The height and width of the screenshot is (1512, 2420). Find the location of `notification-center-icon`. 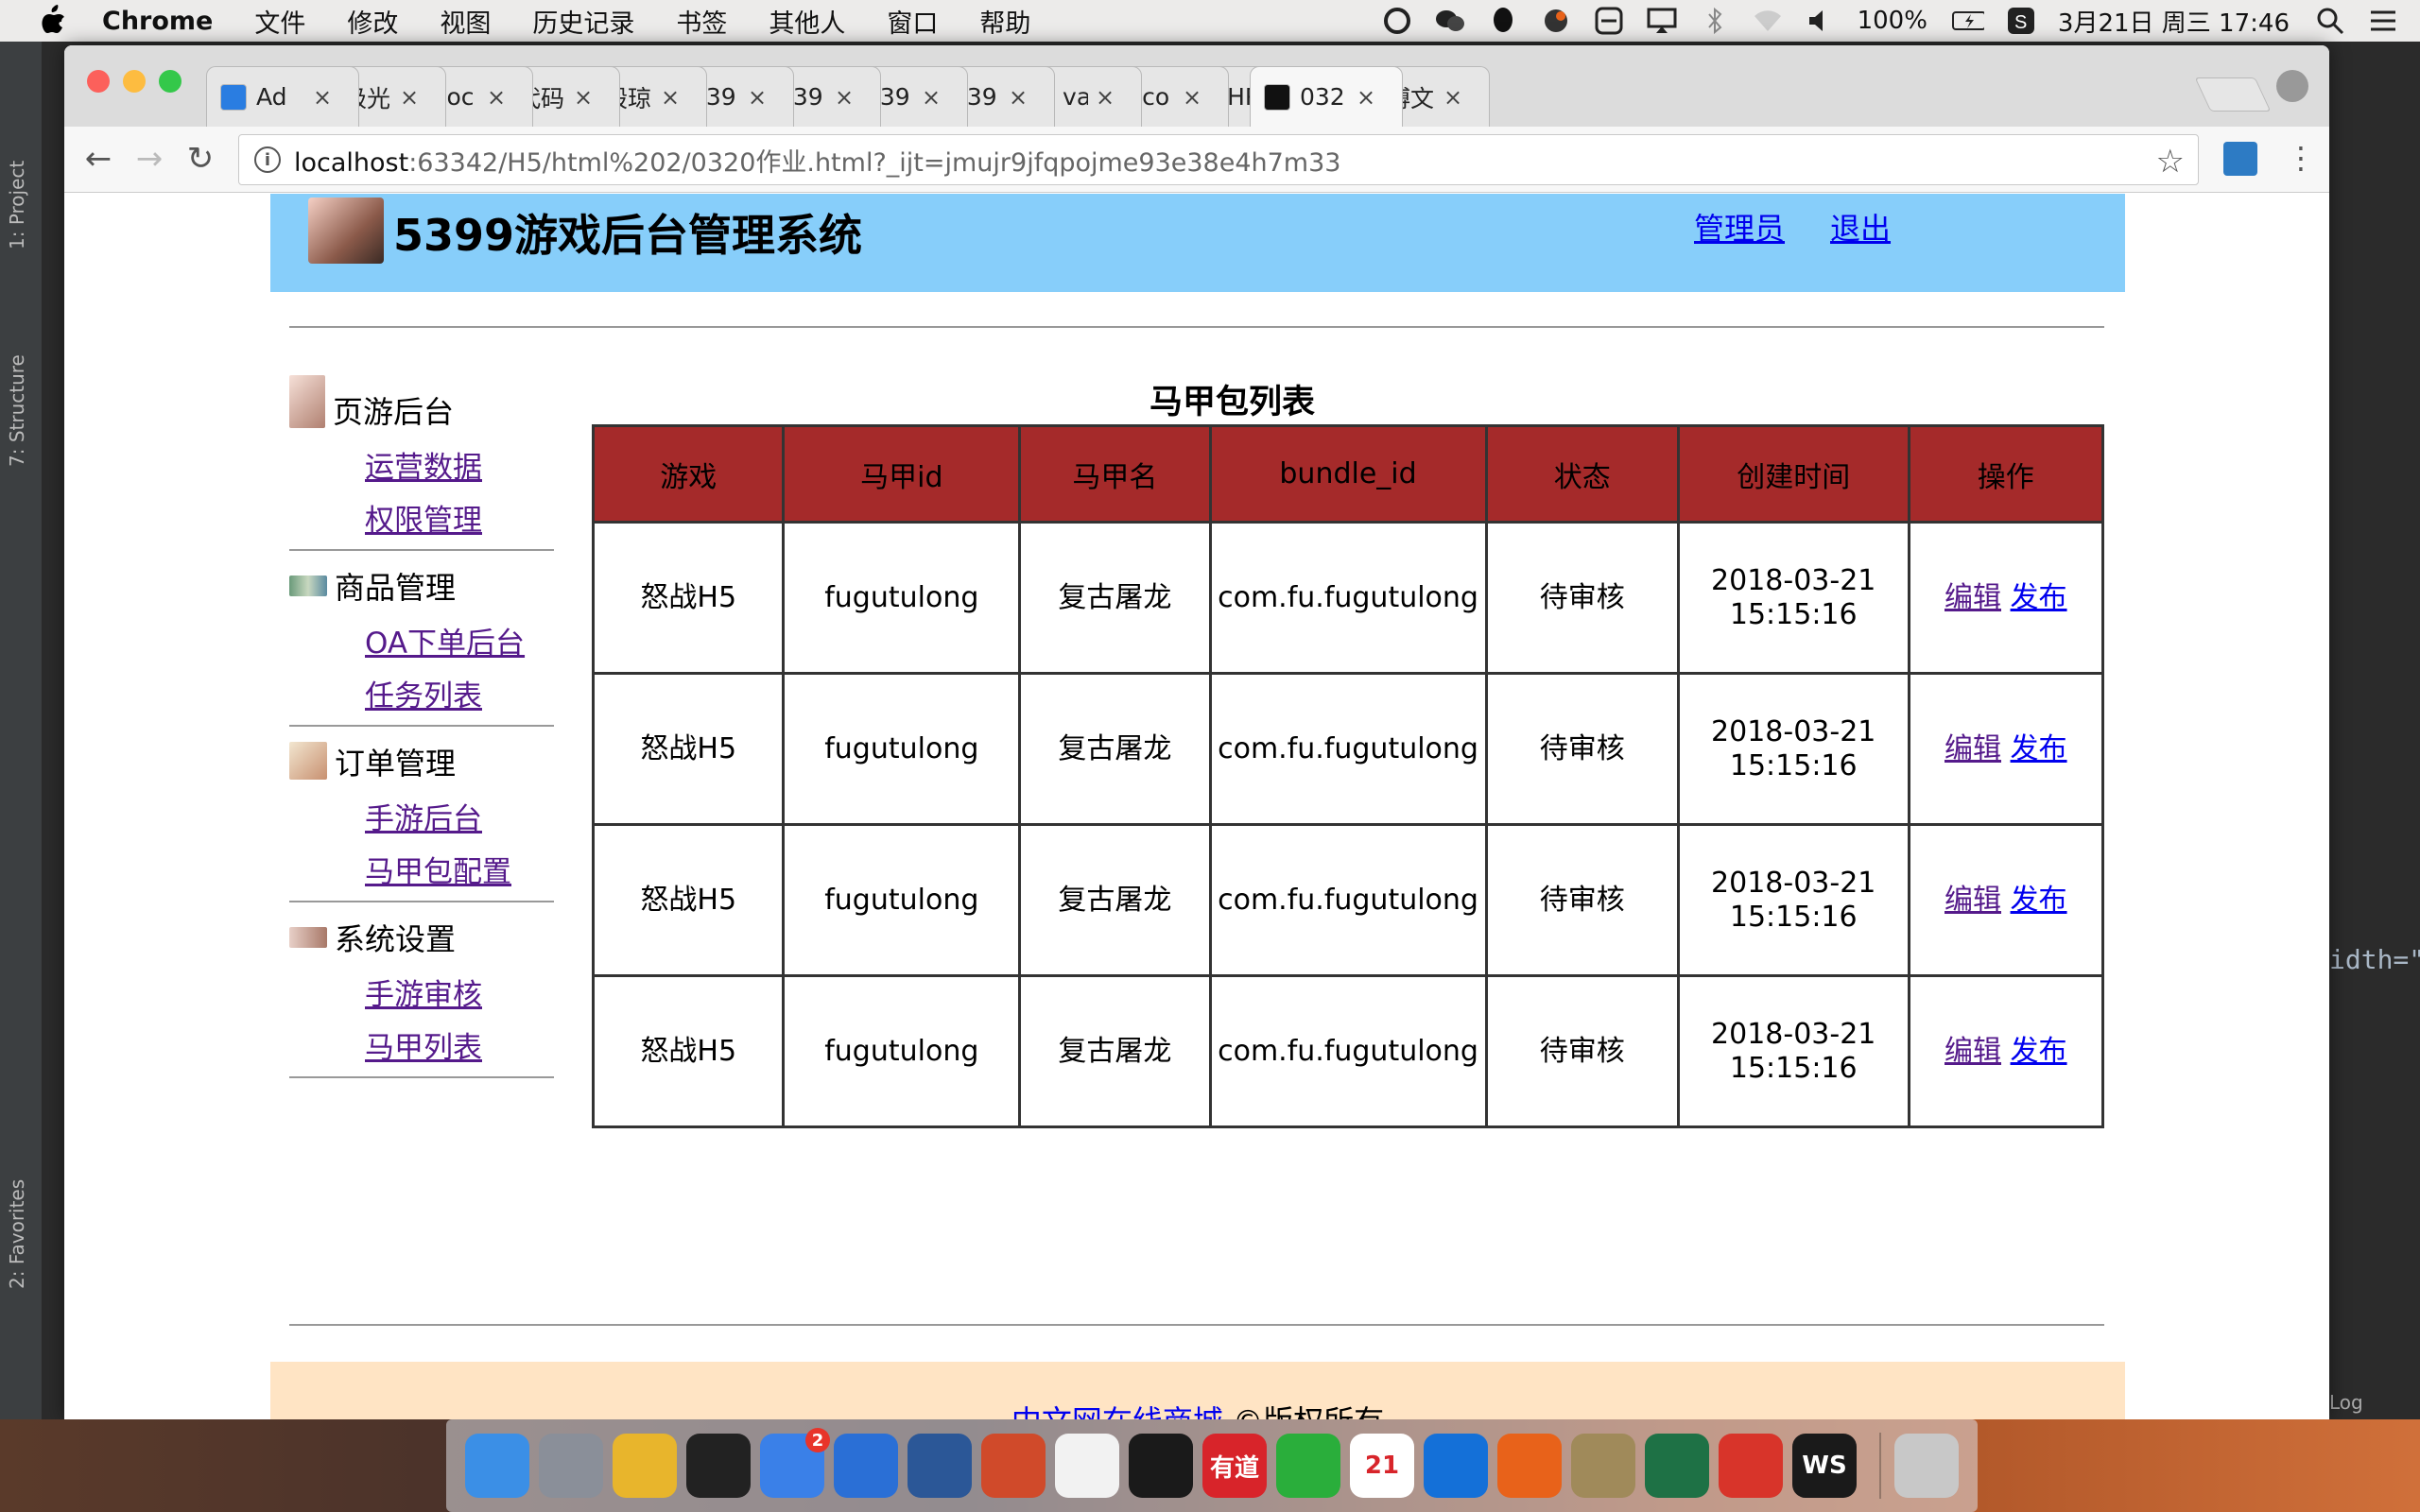

notification-center-icon is located at coordinates (2383, 21).